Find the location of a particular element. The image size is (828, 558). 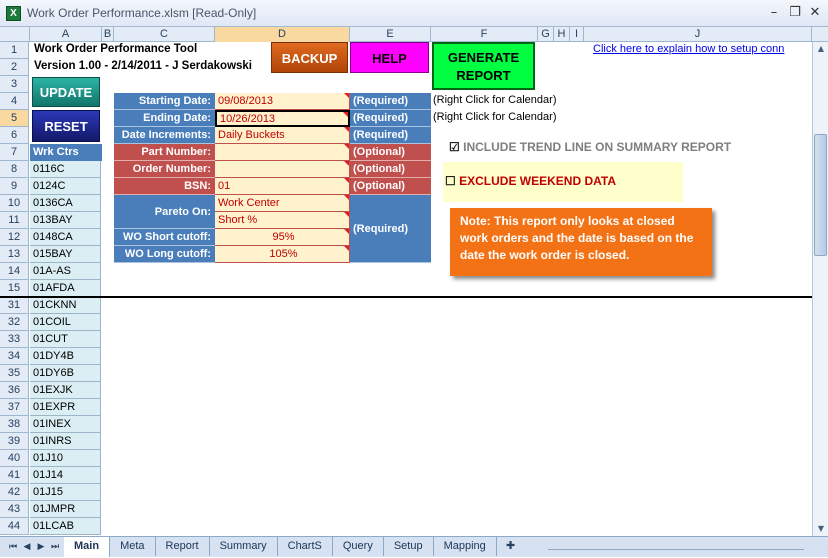

row-header-35: 35 is located at coordinates (14, 373).